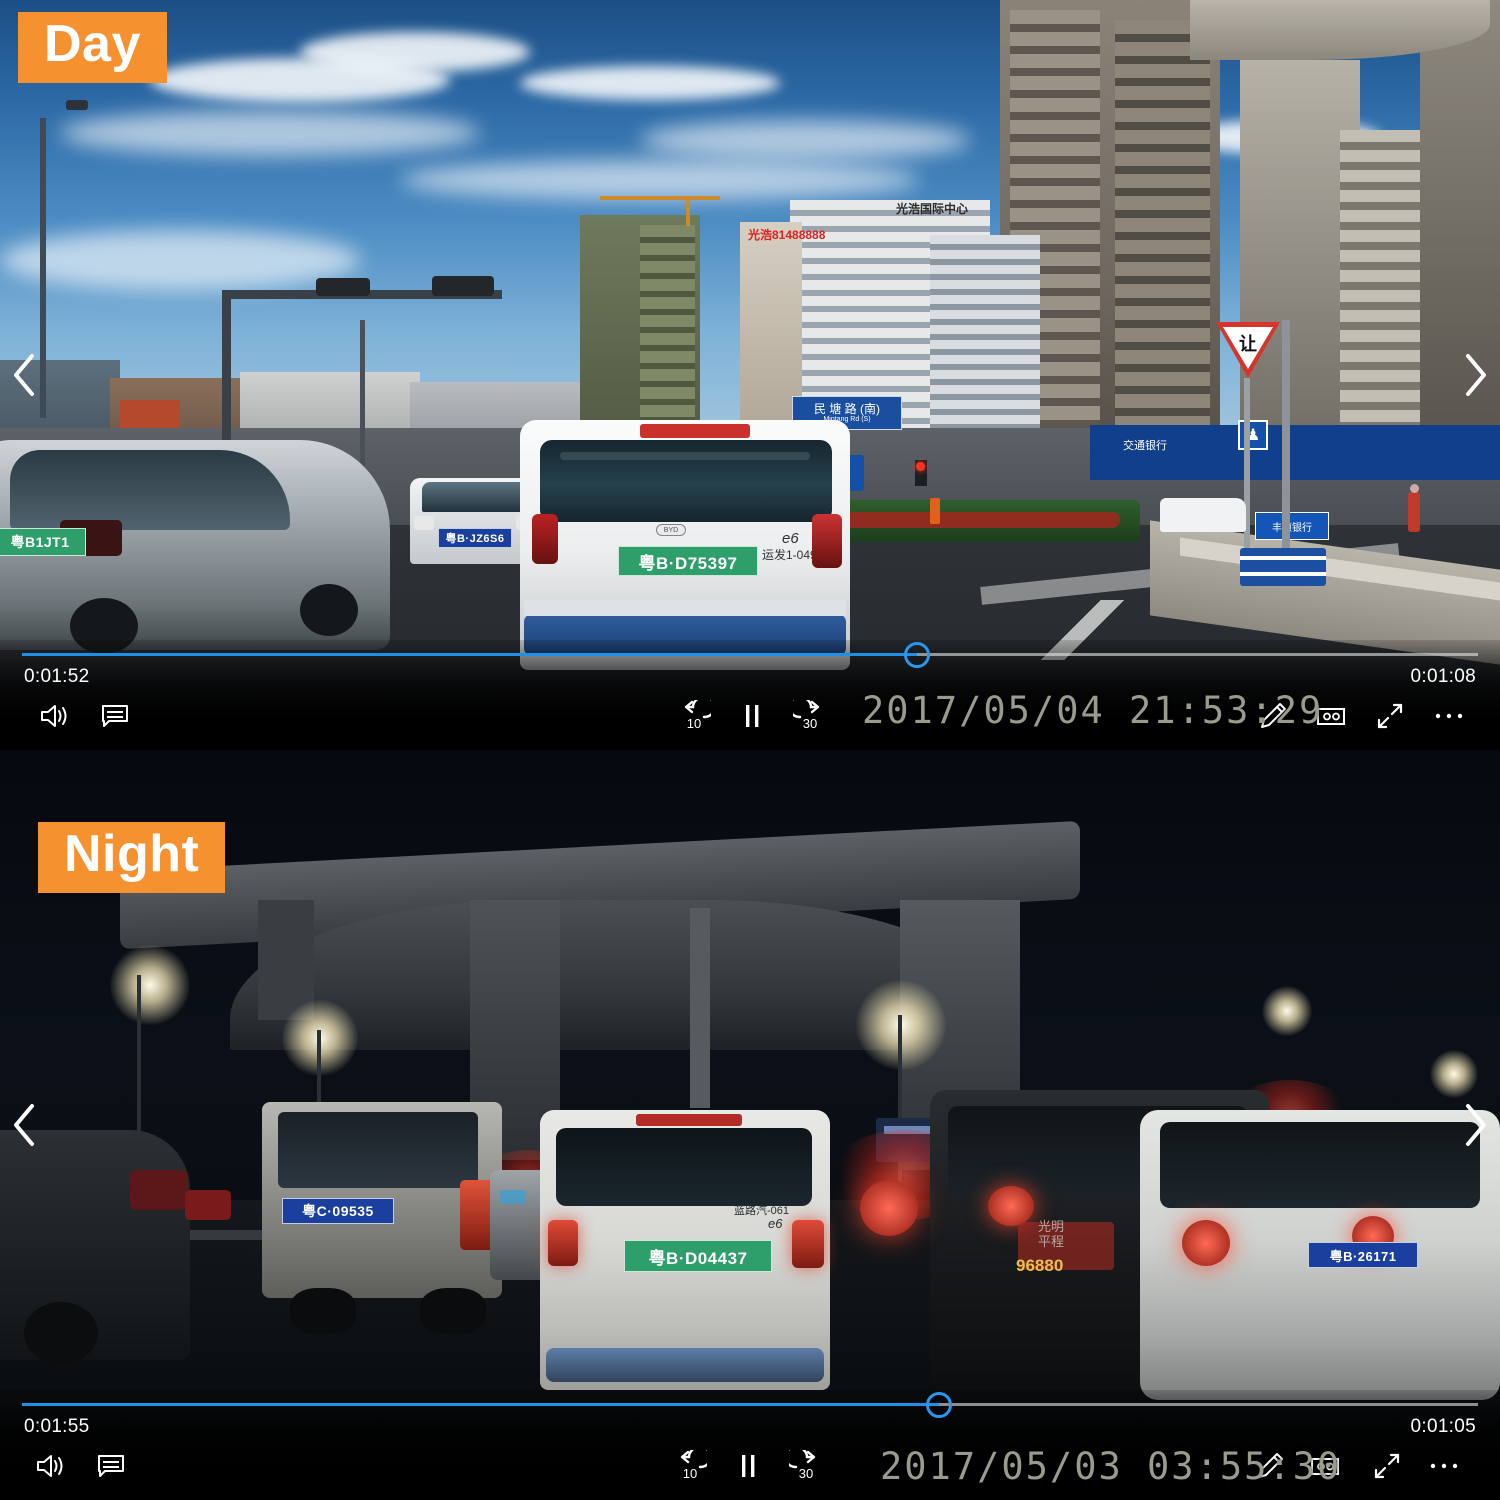 The height and width of the screenshot is (1500, 1500). What do you see at coordinates (1443, 1426) in the screenshot?
I see `remaining-time-night: 0:01:05` at bounding box center [1443, 1426].